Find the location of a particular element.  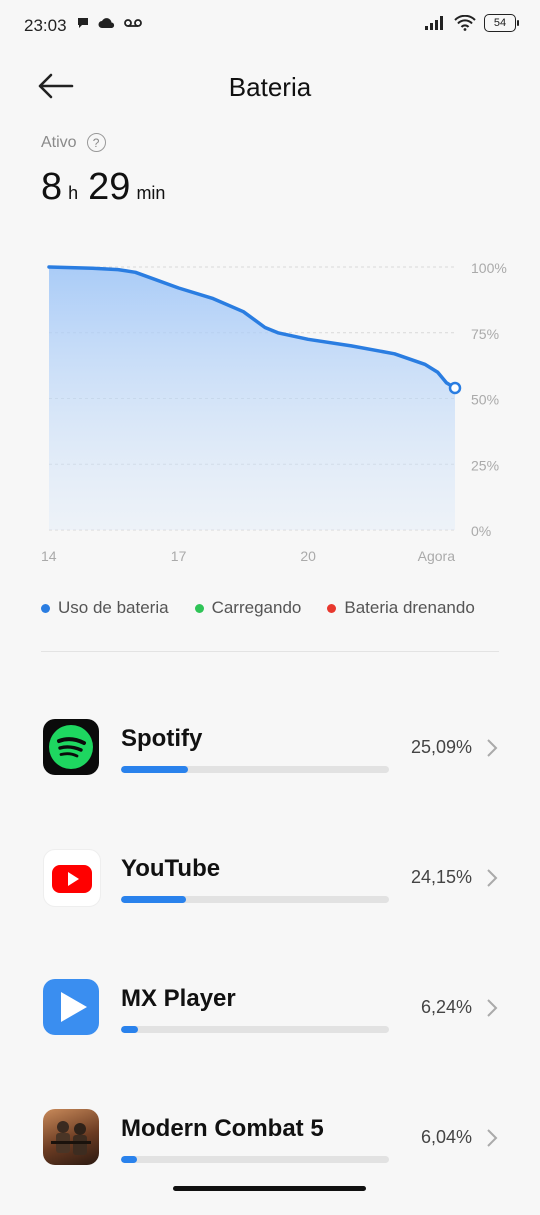

chat-icon is located at coordinates (83, 23).